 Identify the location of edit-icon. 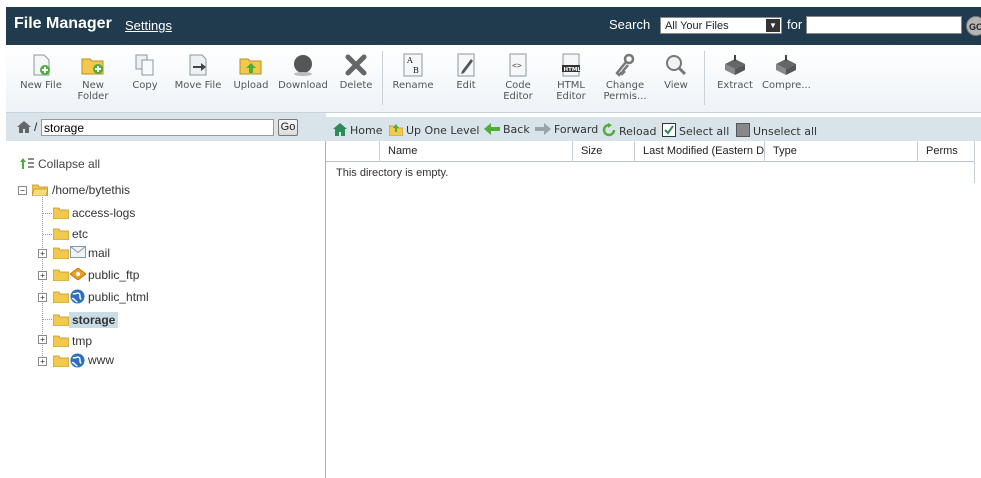
(466, 65).